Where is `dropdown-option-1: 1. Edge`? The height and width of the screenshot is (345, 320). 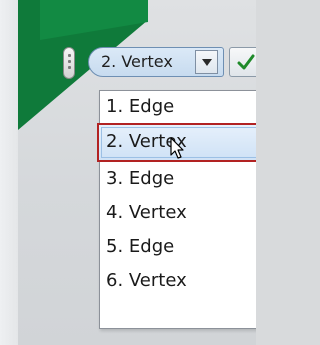
dropdown-option-1: 1. Edge is located at coordinates (140, 107).